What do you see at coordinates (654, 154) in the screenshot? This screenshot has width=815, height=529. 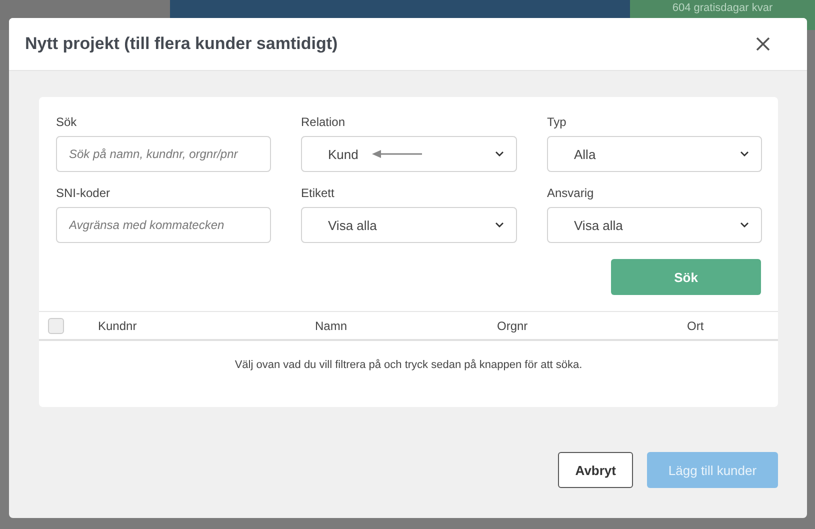 I see `dropdown: Alla` at bounding box center [654, 154].